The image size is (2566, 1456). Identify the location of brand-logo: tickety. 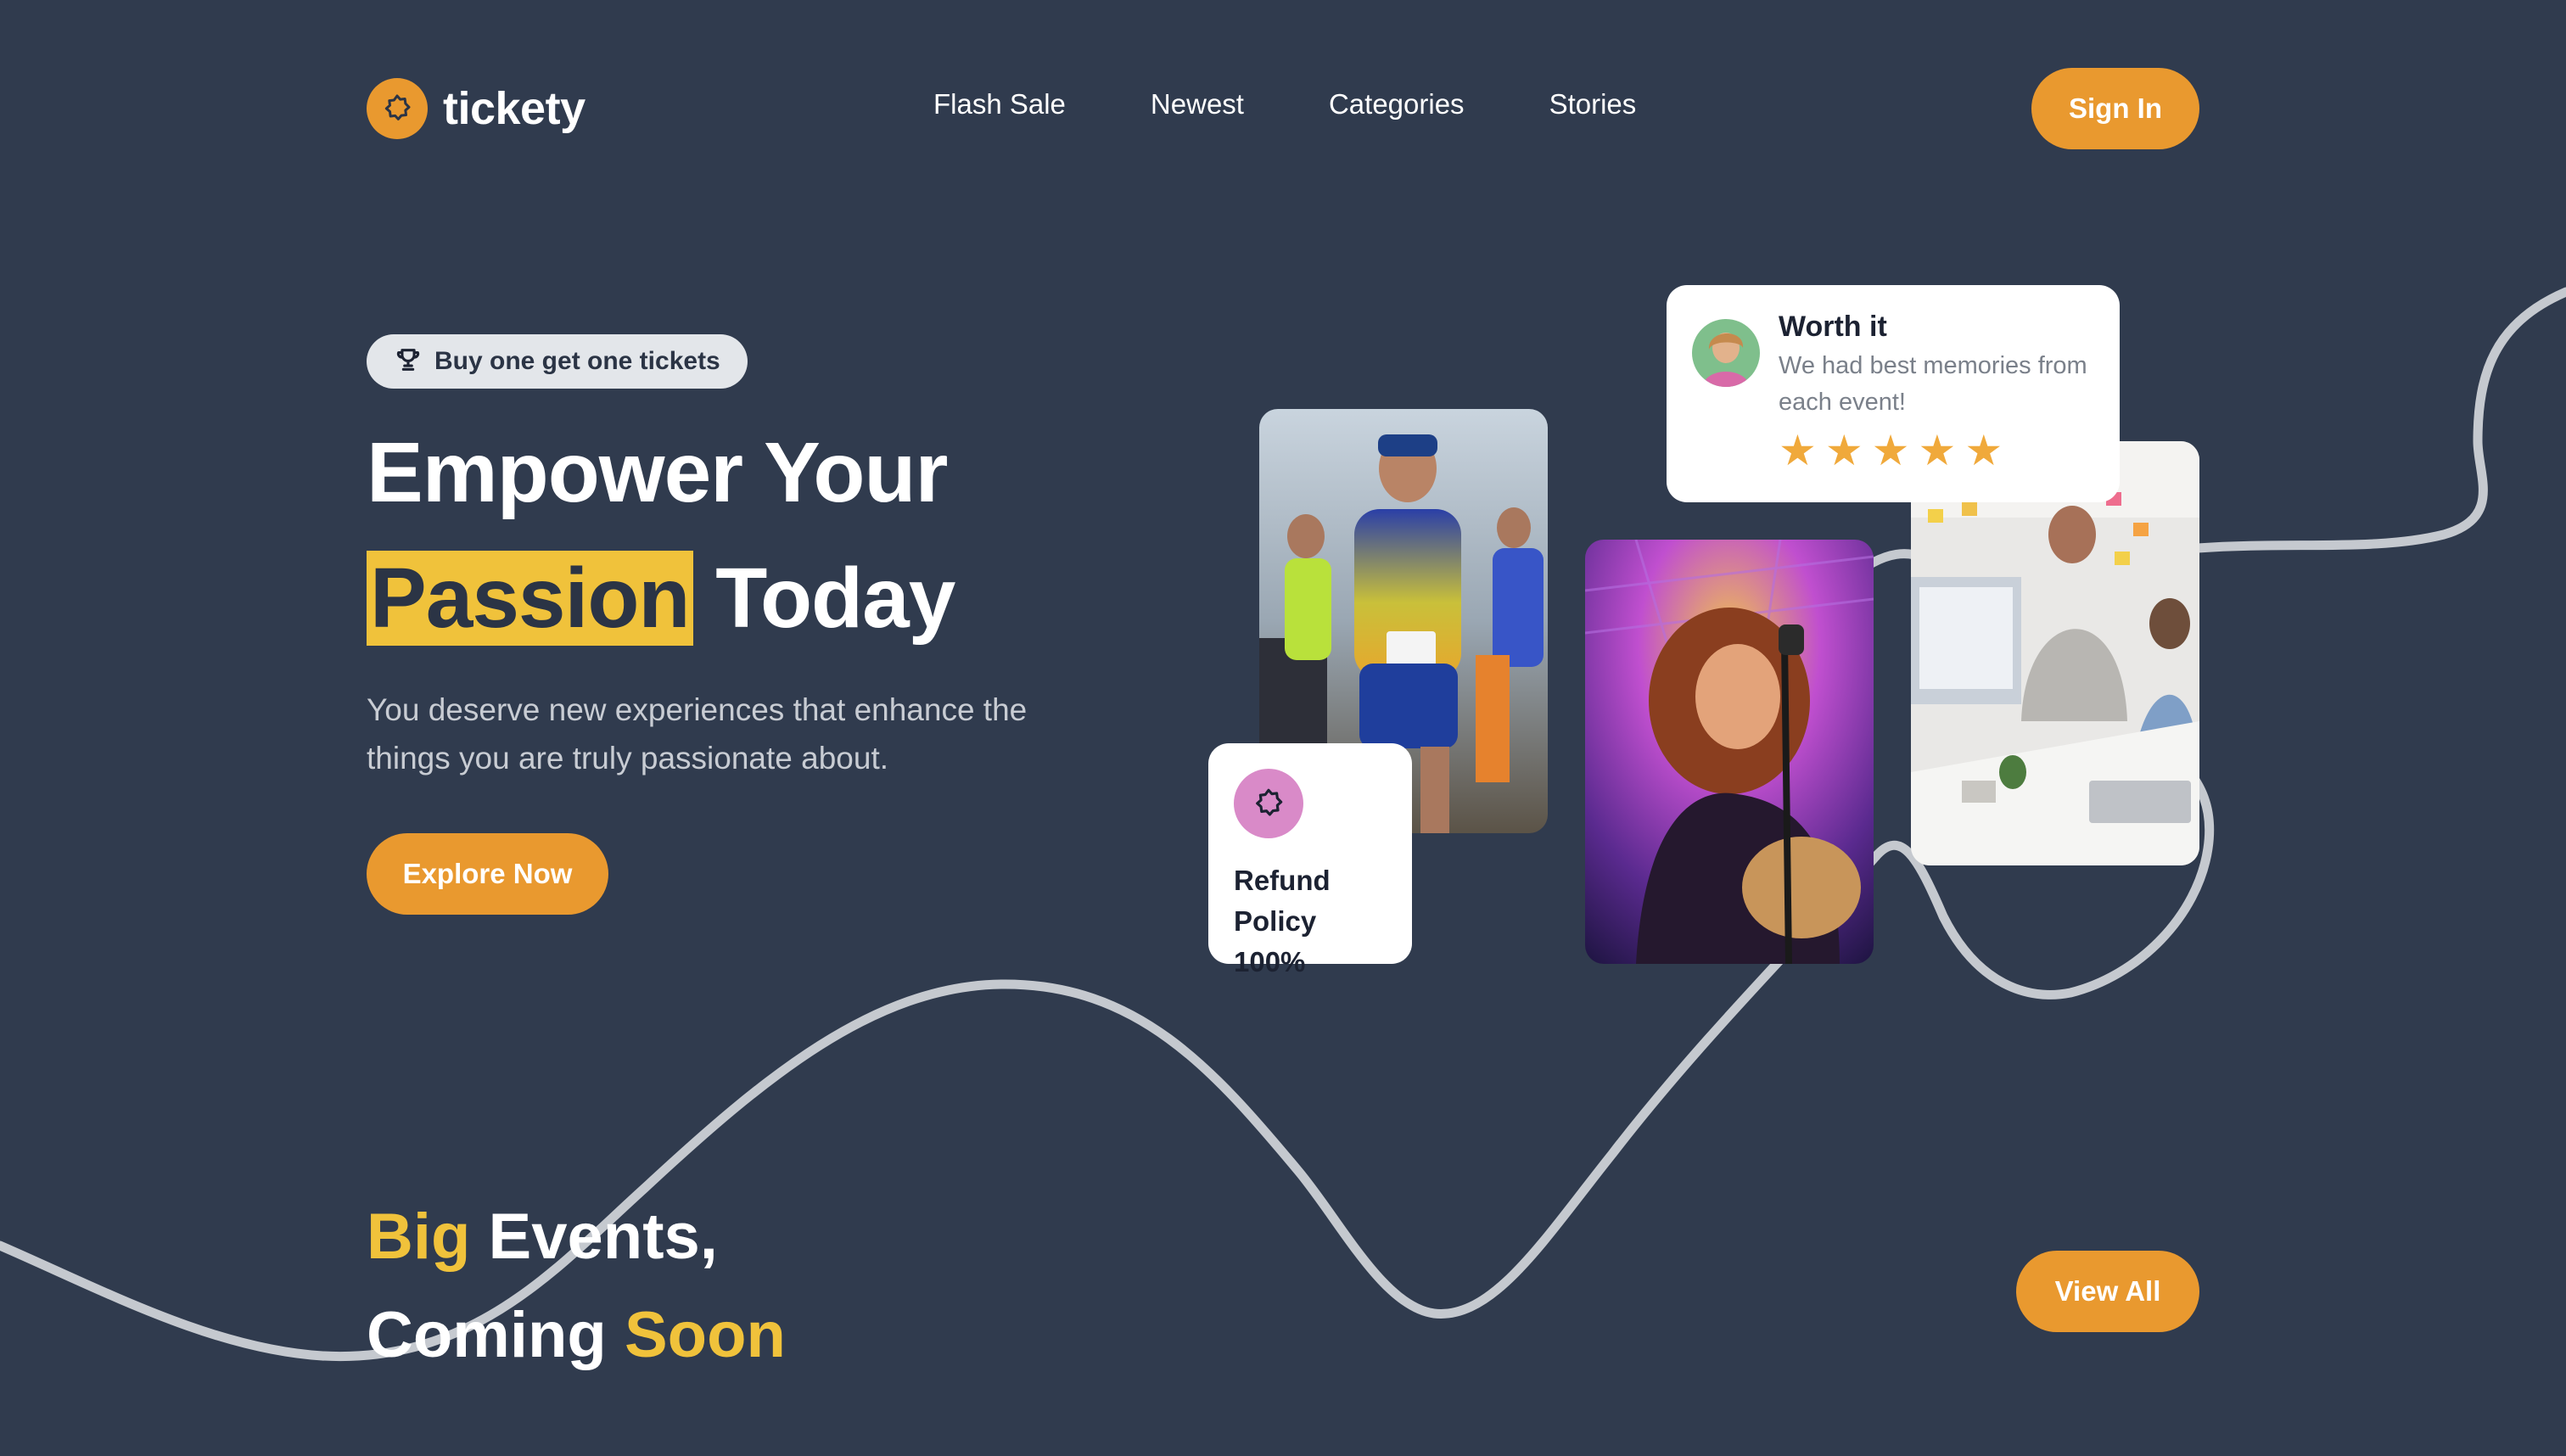
(476, 108).